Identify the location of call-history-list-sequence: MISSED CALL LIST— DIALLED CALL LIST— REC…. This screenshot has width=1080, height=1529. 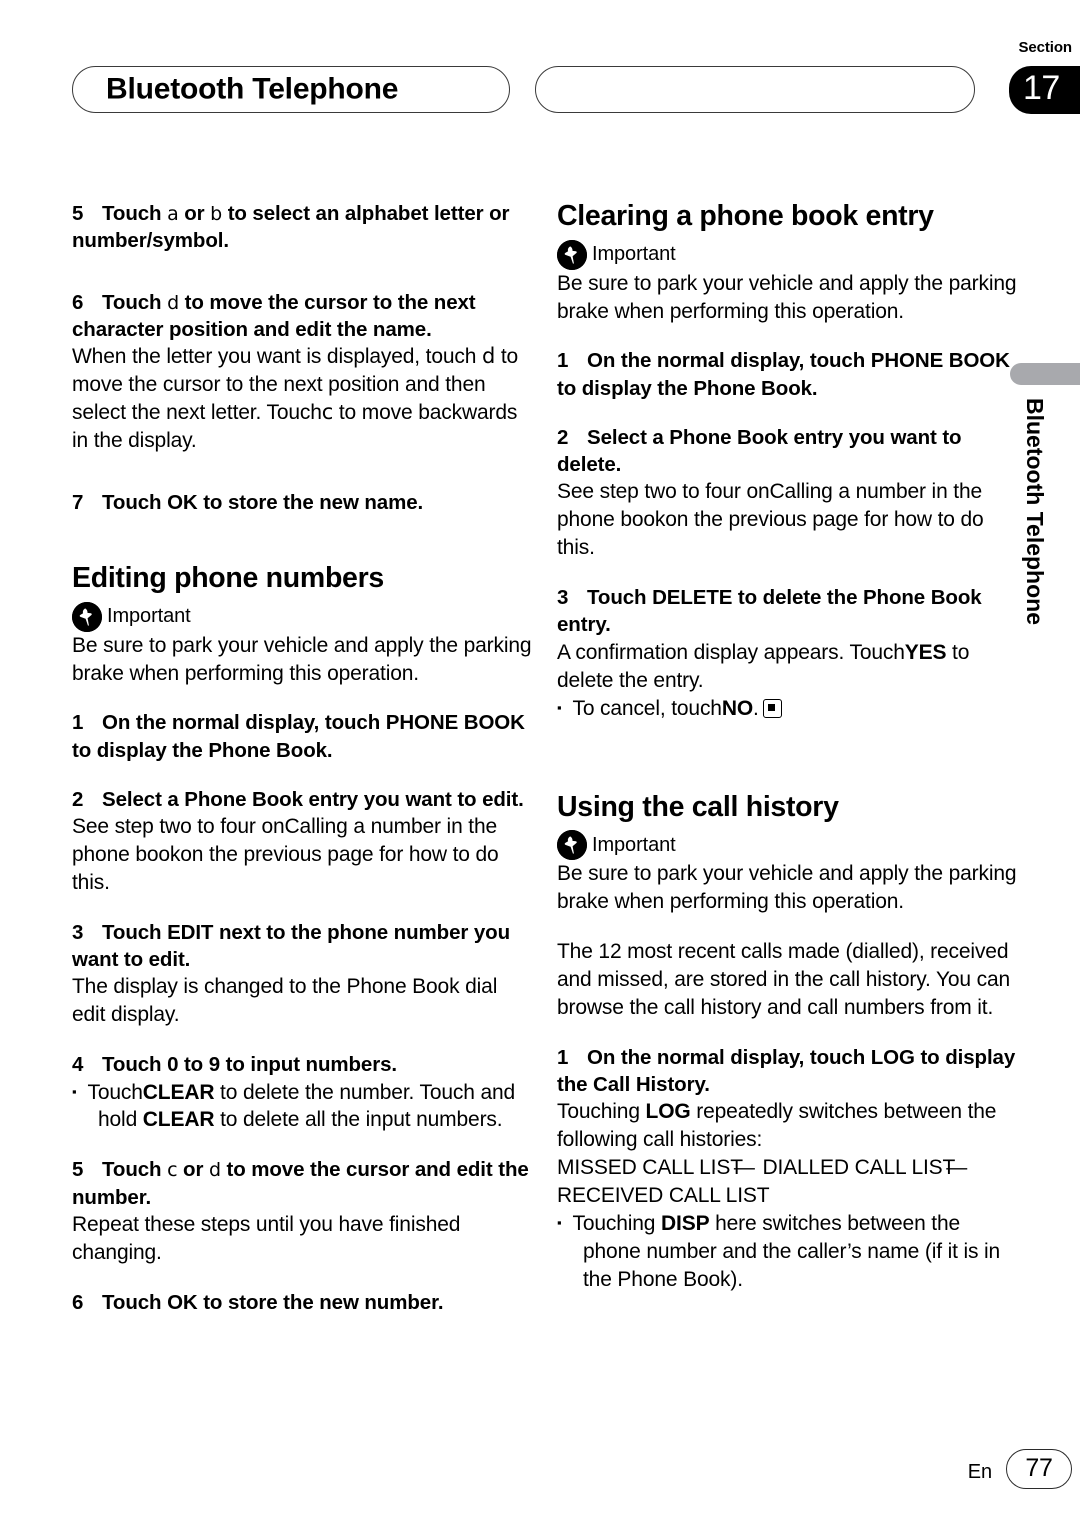
(788, 1182).